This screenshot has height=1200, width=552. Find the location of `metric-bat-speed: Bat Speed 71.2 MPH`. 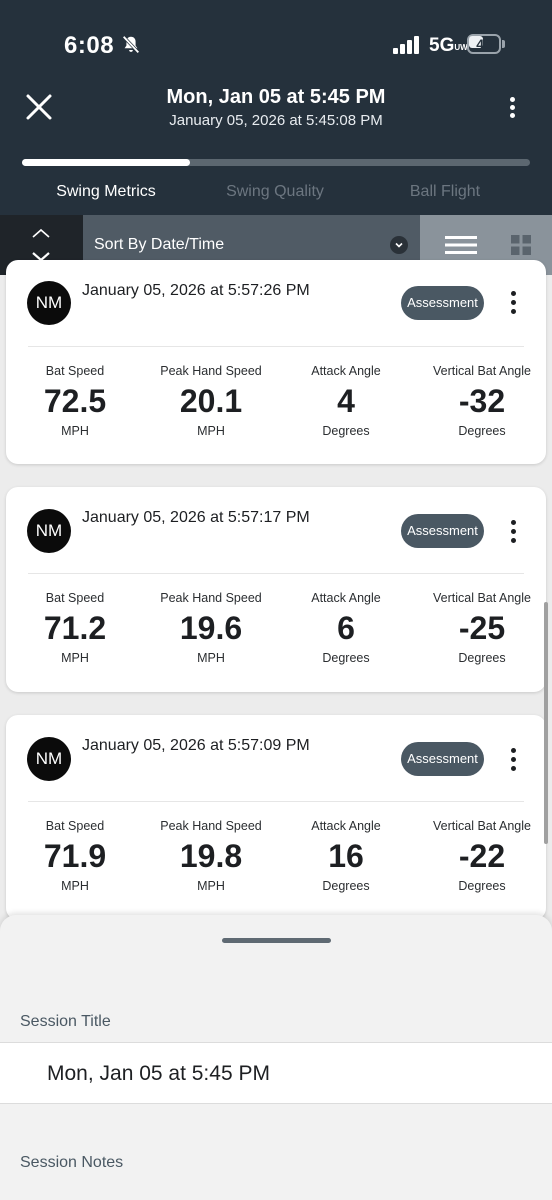

metric-bat-speed: Bat Speed 71.2 MPH is located at coordinates (75, 628).